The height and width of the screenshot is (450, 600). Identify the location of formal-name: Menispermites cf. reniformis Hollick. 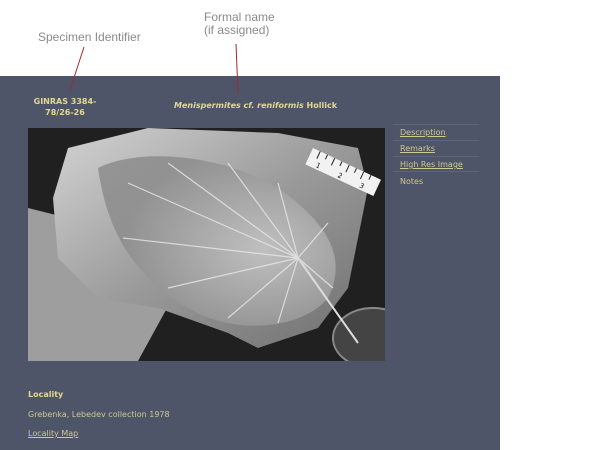
(255, 105).